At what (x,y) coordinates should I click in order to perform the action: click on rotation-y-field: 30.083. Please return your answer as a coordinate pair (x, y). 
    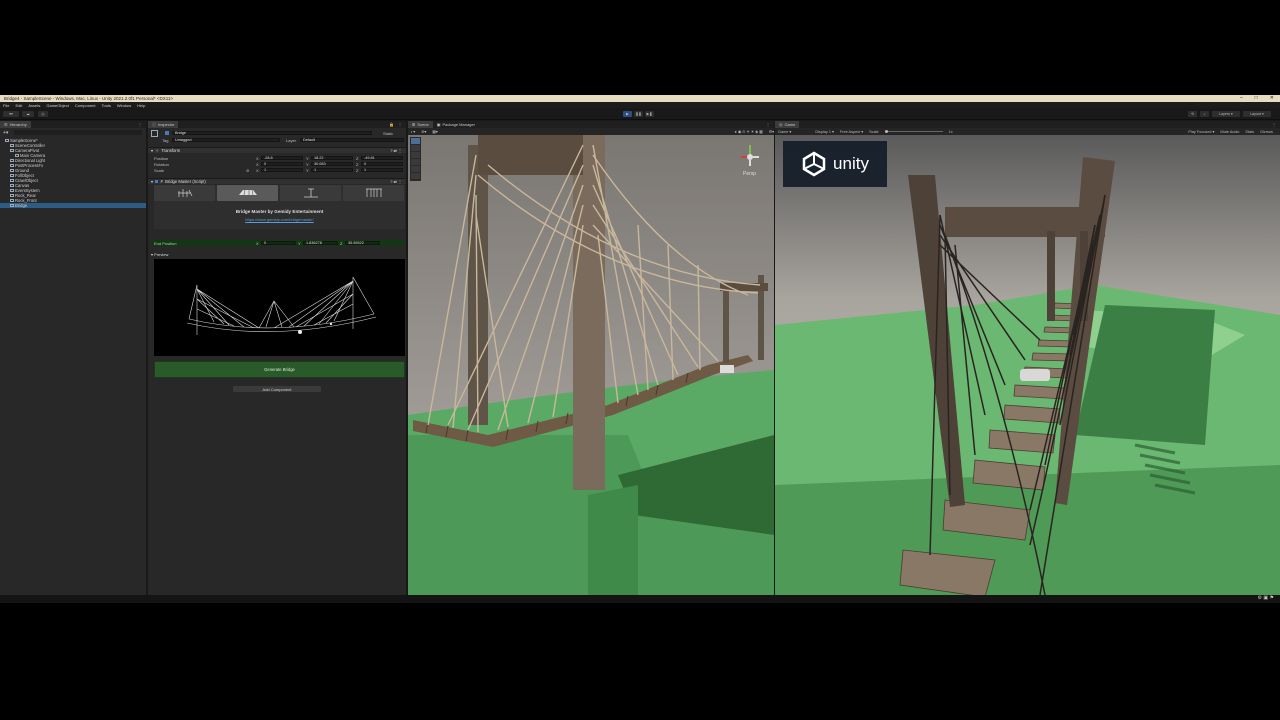
    Looking at the image, I should click on (332, 163).